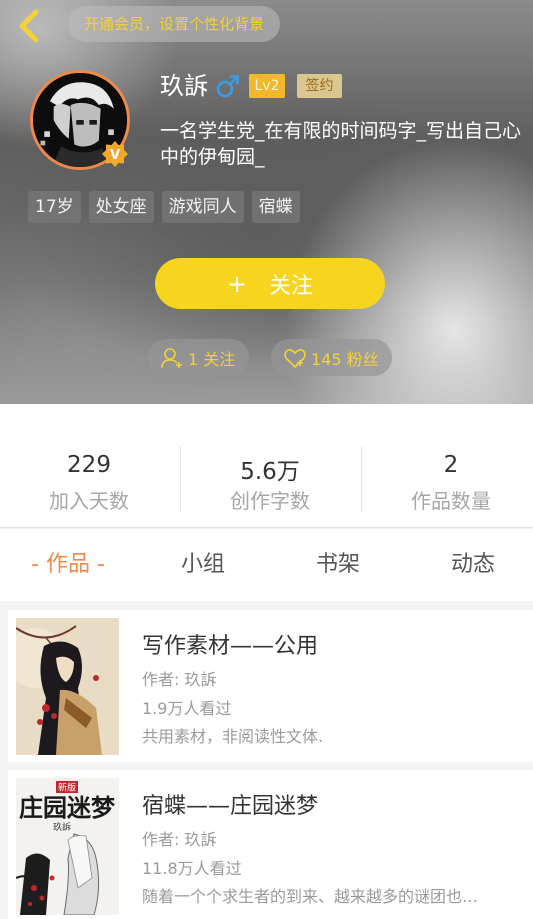 The height and width of the screenshot is (919, 533). Describe the element at coordinates (54, 207) in the screenshot. I see `tag-age: 17岁` at that location.